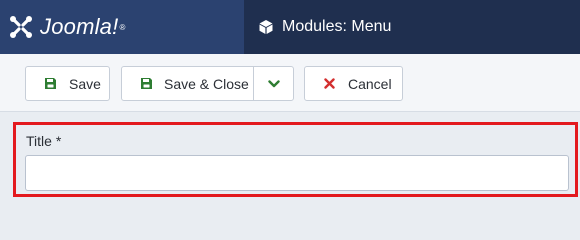 This screenshot has height=240, width=580. What do you see at coordinates (44, 141) in the screenshot?
I see `title-label: Title *` at bounding box center [44, 141].